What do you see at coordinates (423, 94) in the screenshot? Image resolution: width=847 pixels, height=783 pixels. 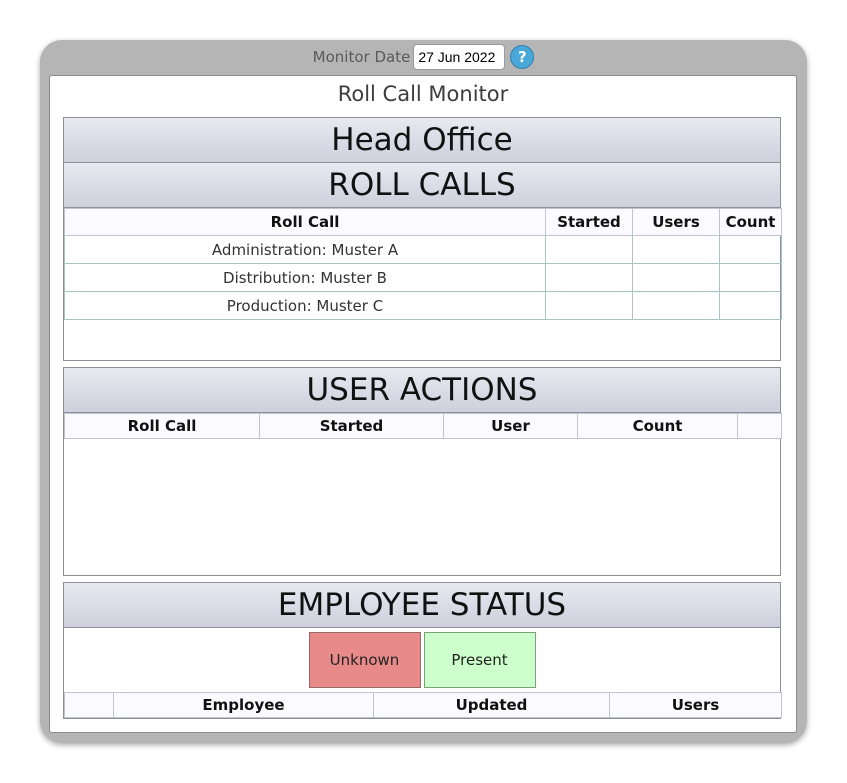 I see `page-title: Roll Call Monitor` at bounding box center [423, 94].